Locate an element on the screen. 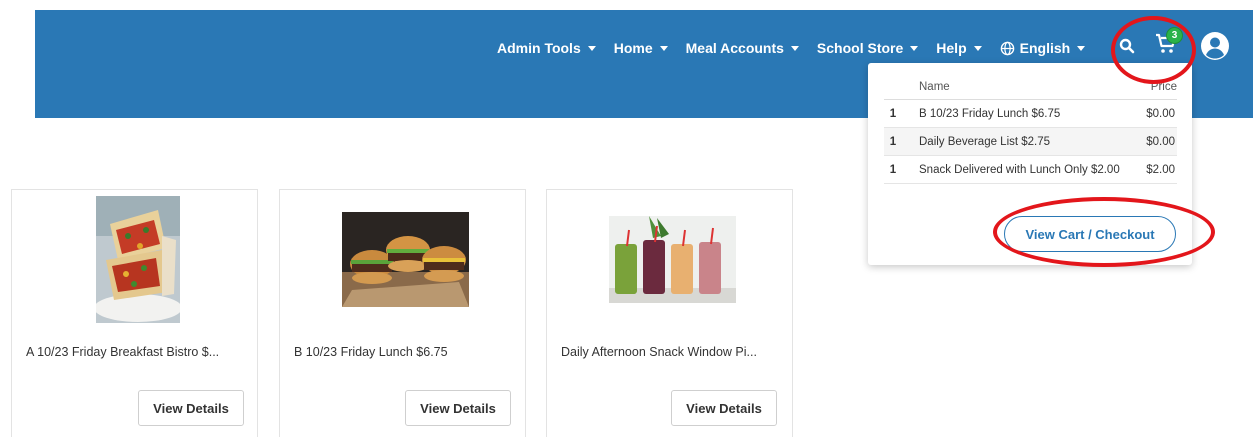 Image resolution: width=1253 pixels, height=437 pixels. nav-label: English is located at coordinates (1045, 48).